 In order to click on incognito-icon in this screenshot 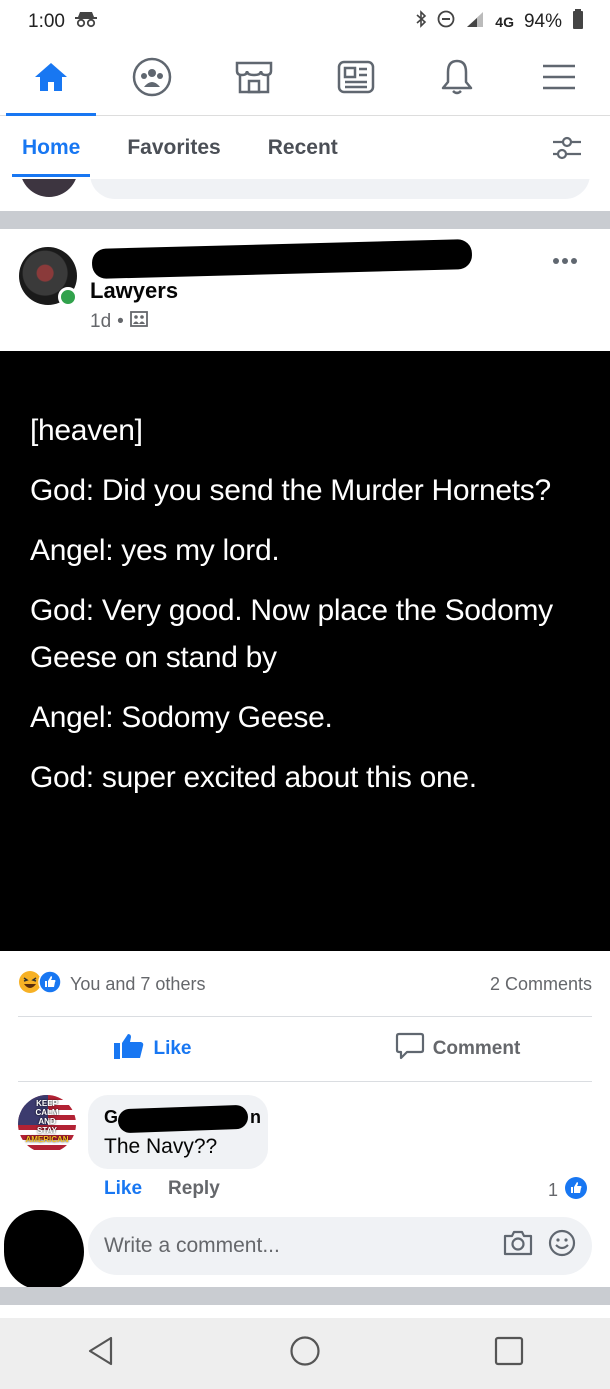, I will do `click(85, 22)`.